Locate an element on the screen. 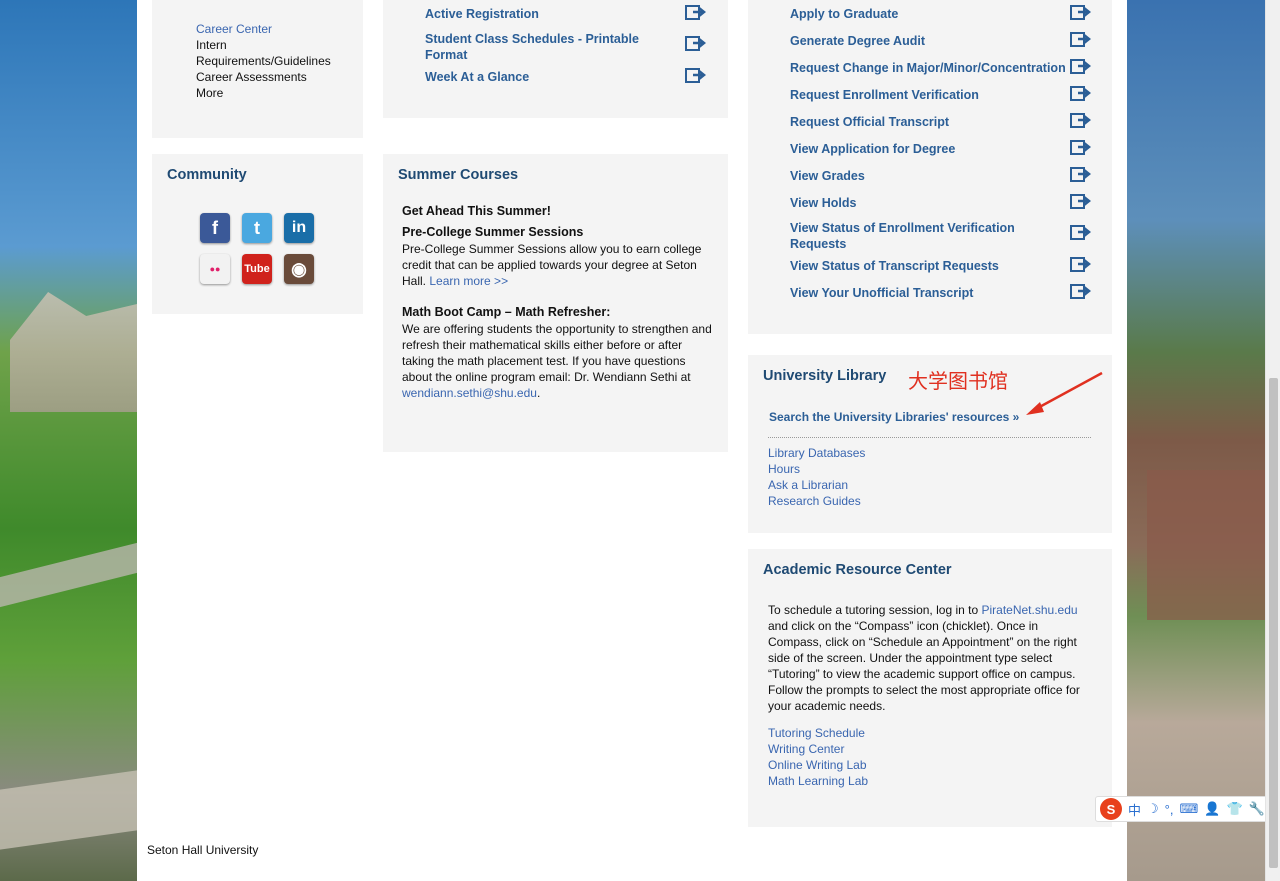  career-item: Requirements/Guidelines is located at coordinates (263, 61).